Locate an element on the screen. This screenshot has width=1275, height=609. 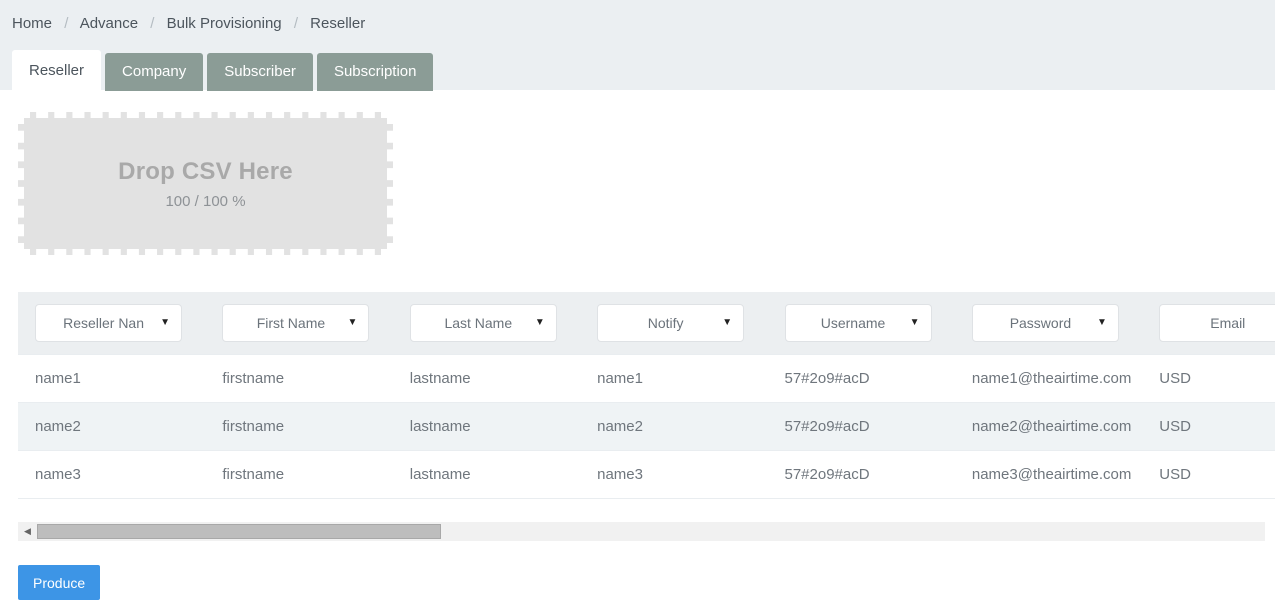
column-mapping-select-2: Last Name ▼ is located at coordinates (483, 323).